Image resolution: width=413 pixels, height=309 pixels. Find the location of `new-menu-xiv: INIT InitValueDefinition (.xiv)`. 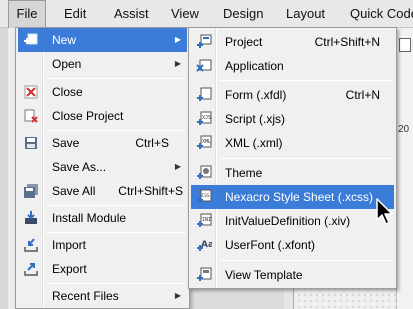

new-menu-xiv: INIT InitValueDefinition (.xiv) is located at coordinates (292, 221).